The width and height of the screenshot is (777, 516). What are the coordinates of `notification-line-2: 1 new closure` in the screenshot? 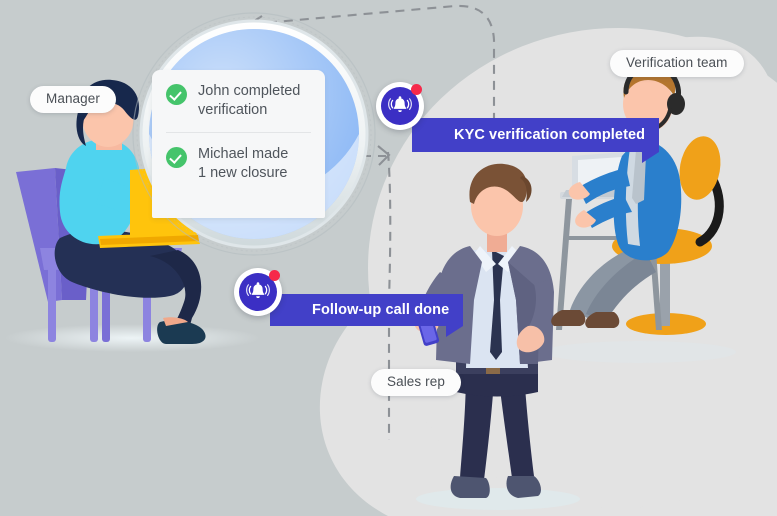 It's located at (243, 172).